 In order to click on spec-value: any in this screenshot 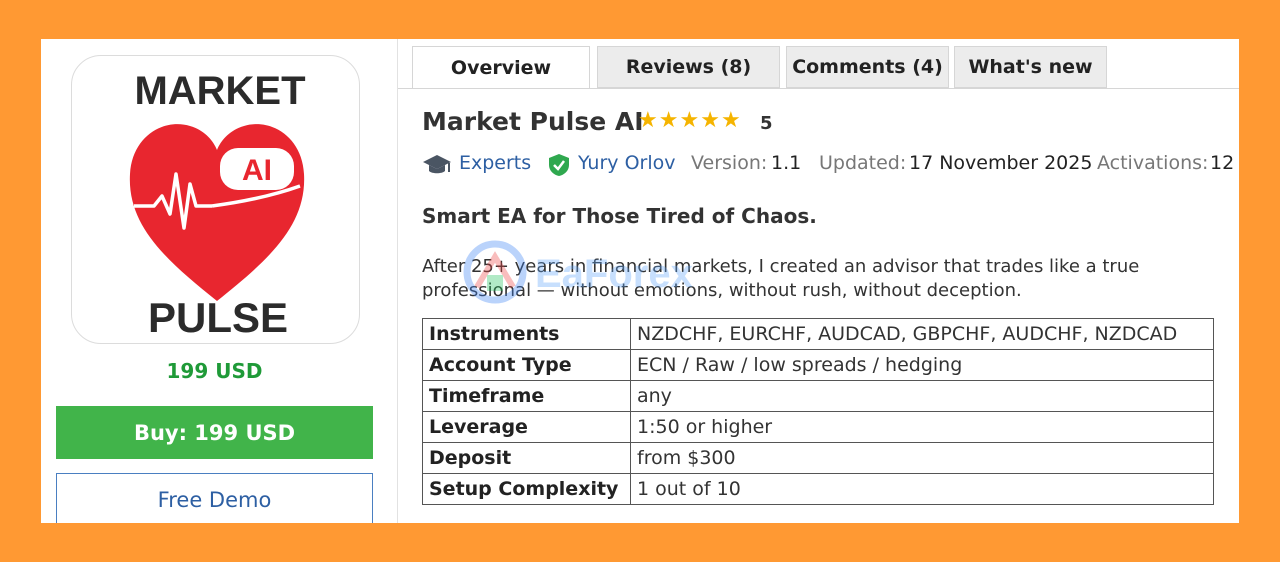, I will do `click(922, 396)`.